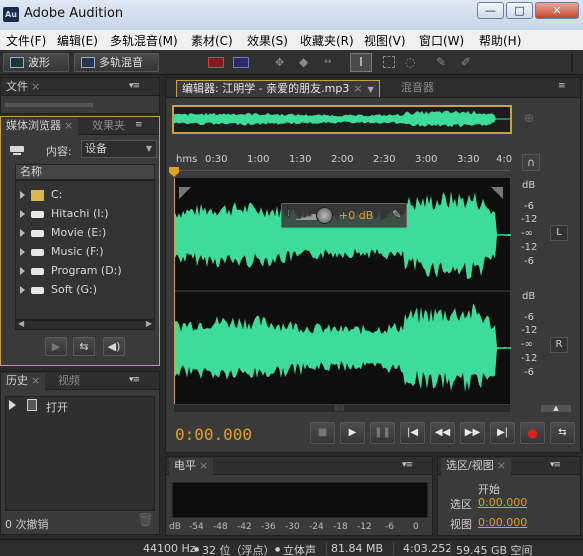  Describe the element at coordinates (532, 433) in the screenshot. I see `record-button: ●` at that location.